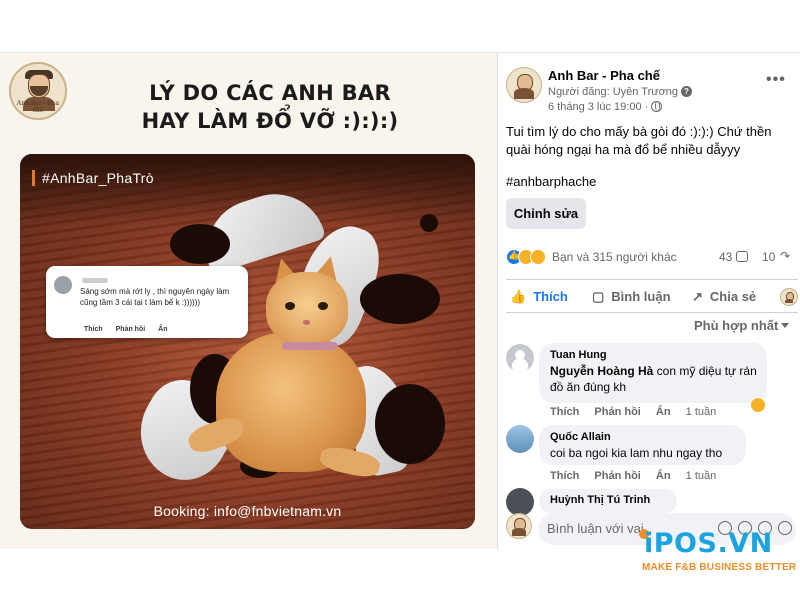  I want to click on comment-button: ▢ Bình luận, so click(631, 297).